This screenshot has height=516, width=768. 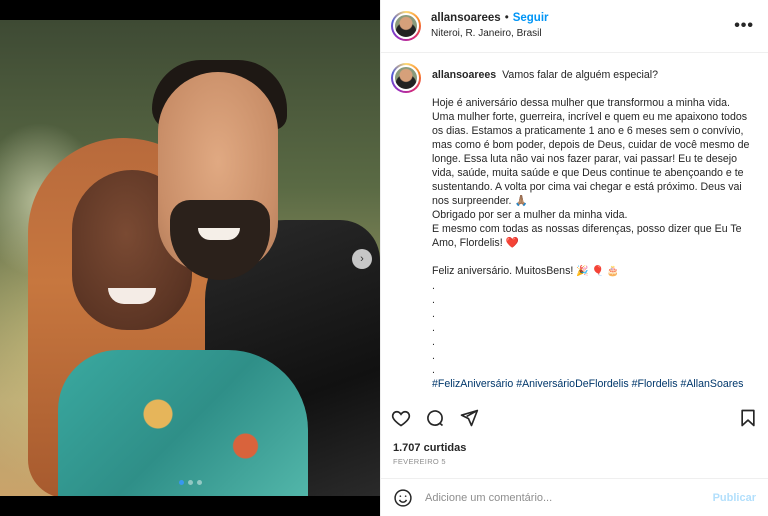 I want to click on username-link: allansoarees, so click(x=466, y=18).